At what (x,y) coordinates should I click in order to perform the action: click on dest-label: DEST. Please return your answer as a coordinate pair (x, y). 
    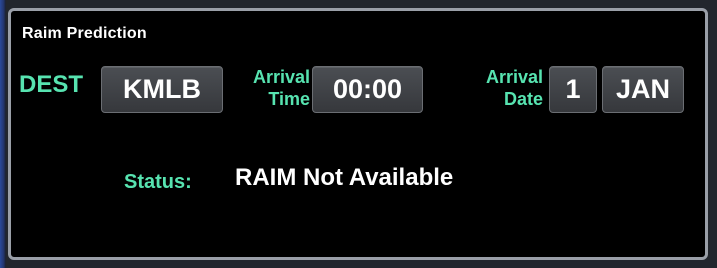
    Looking at the image, I should click on (51, 84).